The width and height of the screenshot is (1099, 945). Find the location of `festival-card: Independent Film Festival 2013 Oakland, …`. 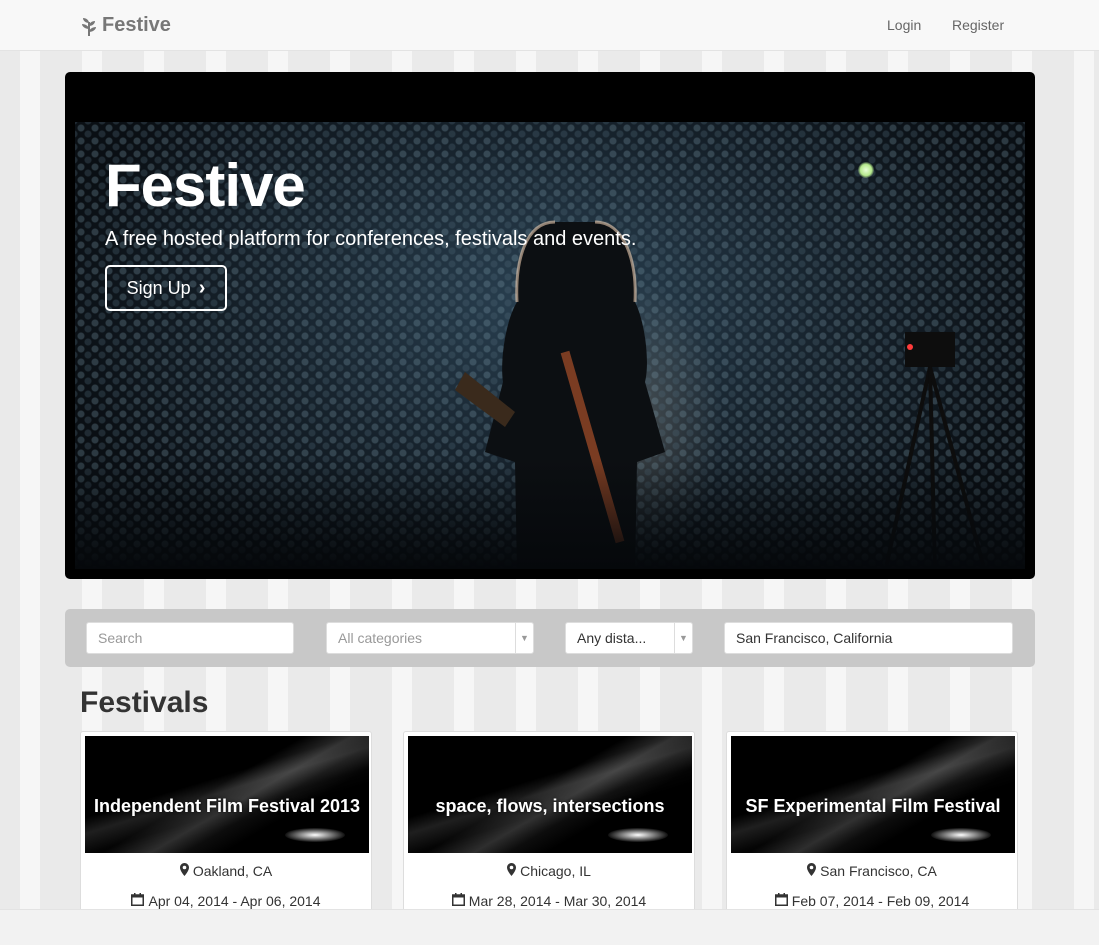

festival-card: Independent Film Festival 2013 Oakland, … is located at coordinates (226, 826).